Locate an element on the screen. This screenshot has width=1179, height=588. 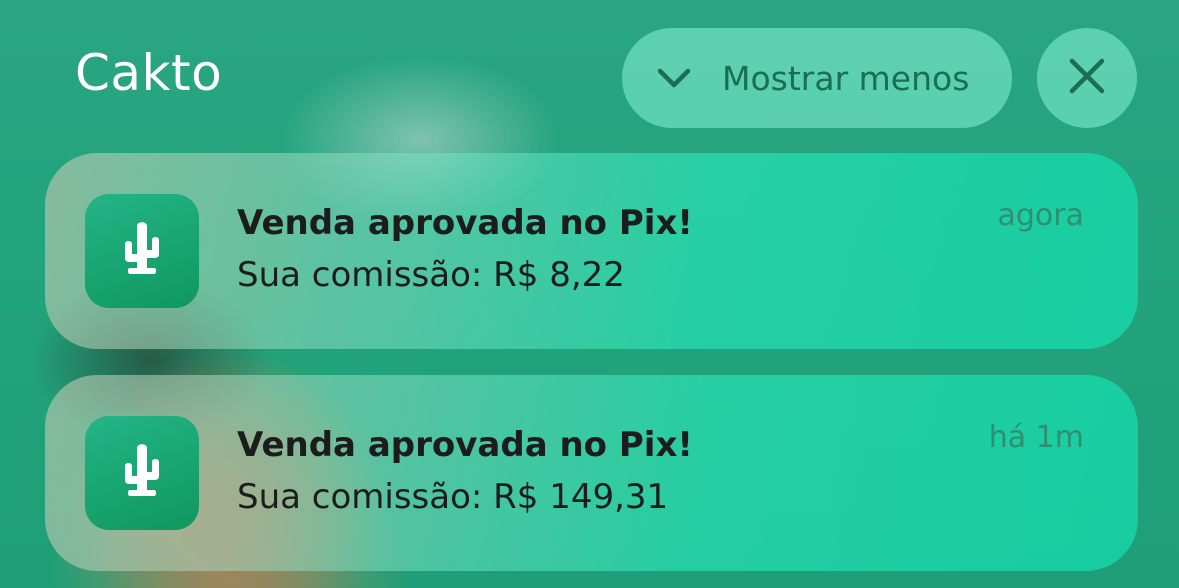
show-less-button: Mostrar menos is located at coordinates (817, 78).